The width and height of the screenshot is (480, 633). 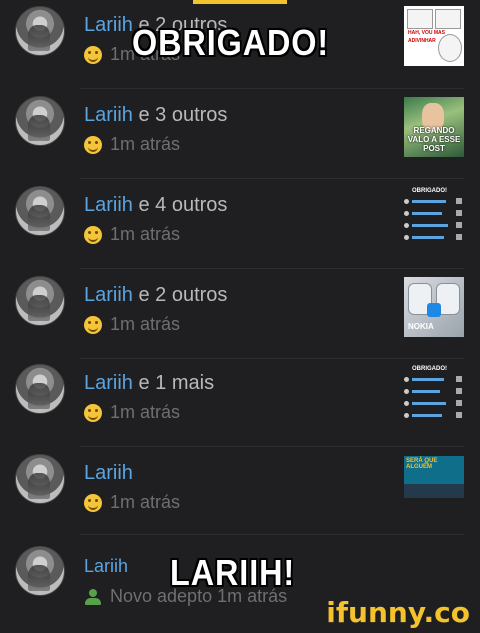 I want to click on new-follower-icon, so click(x=93, y=596).